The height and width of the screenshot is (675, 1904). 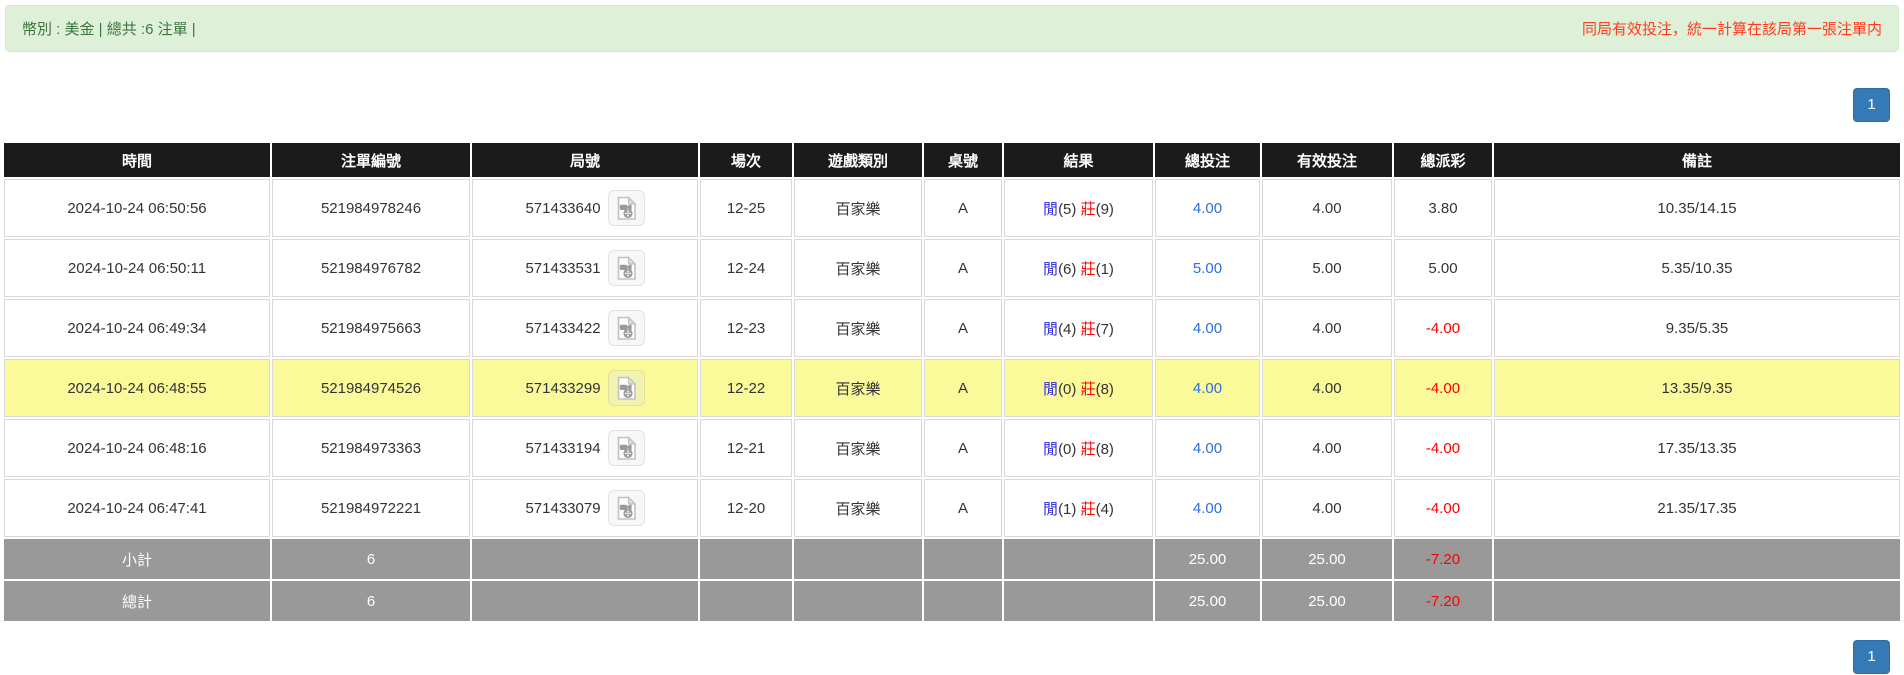 I want to click on footer-empty-result, so click(x=1078, y=559).